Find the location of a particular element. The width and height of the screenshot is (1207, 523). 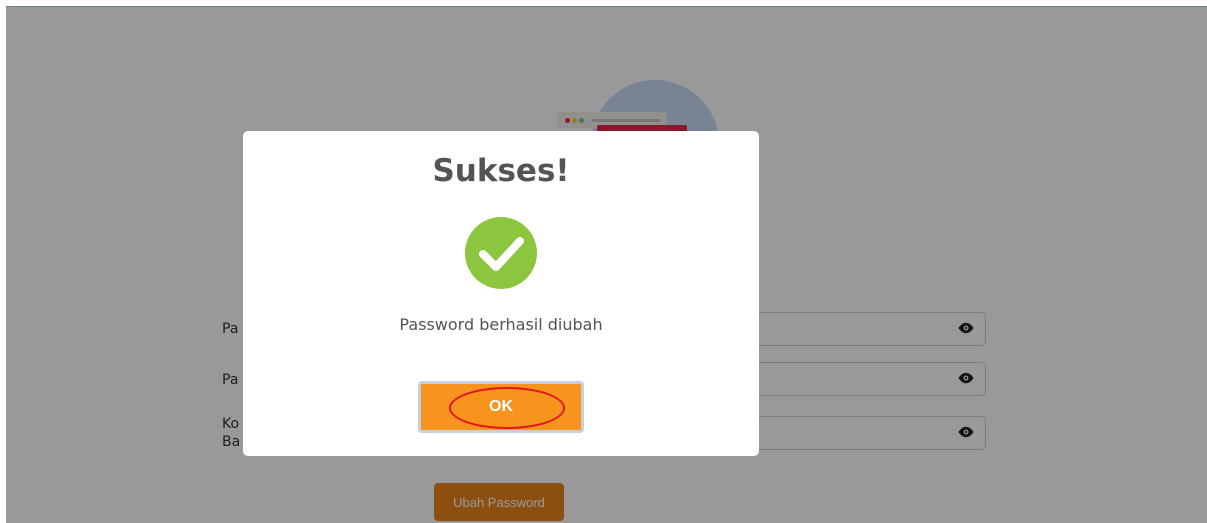

ok-button-label: OK is located at coordinates (501, 406).